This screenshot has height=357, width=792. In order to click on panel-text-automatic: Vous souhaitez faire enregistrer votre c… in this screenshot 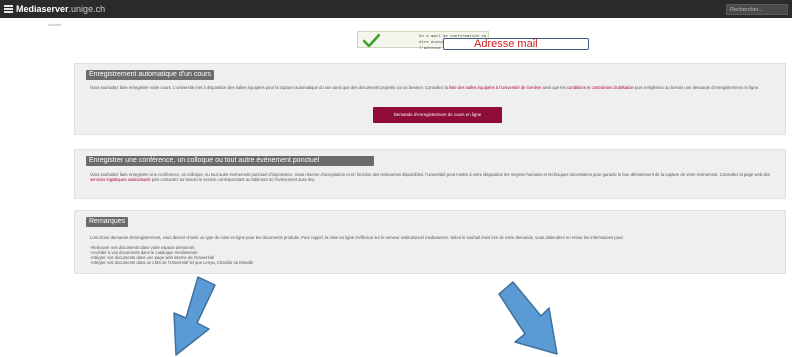, I will do `click(438, 87)`.